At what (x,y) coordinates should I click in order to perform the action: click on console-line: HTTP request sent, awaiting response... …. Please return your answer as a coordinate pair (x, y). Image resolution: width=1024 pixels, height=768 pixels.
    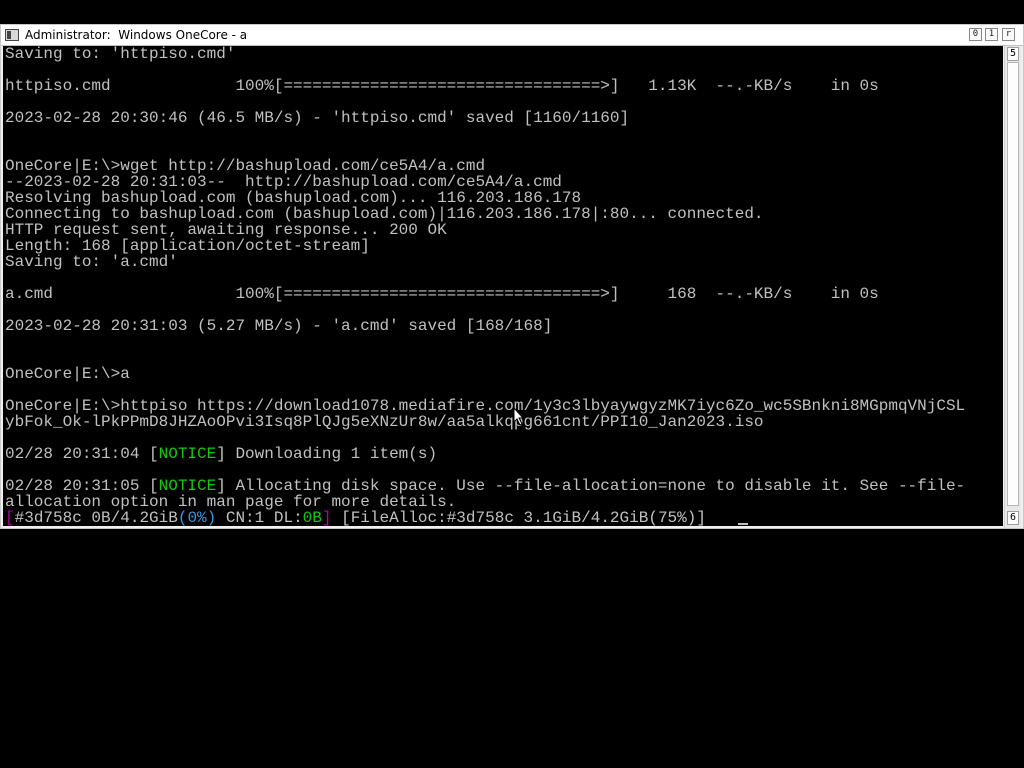
    Looking at the image, I should click on (226, 230).